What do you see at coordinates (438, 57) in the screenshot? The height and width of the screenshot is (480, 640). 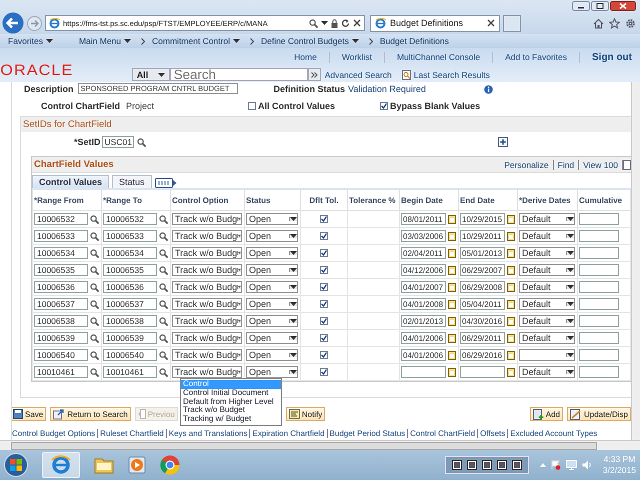 I see `header-link: MultiChannel Console` at bounding box center [438, 57].